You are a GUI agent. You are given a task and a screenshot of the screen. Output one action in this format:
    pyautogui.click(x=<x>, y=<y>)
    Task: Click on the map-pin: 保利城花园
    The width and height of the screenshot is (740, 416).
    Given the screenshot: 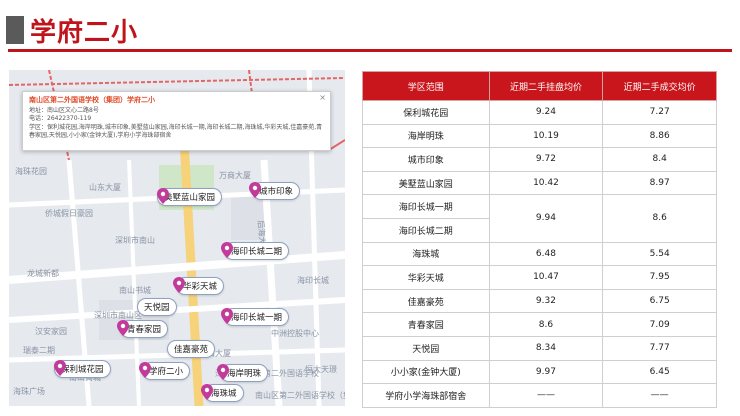 What is the action you would take?
    pyautogui.click(x=82, y=369)
    